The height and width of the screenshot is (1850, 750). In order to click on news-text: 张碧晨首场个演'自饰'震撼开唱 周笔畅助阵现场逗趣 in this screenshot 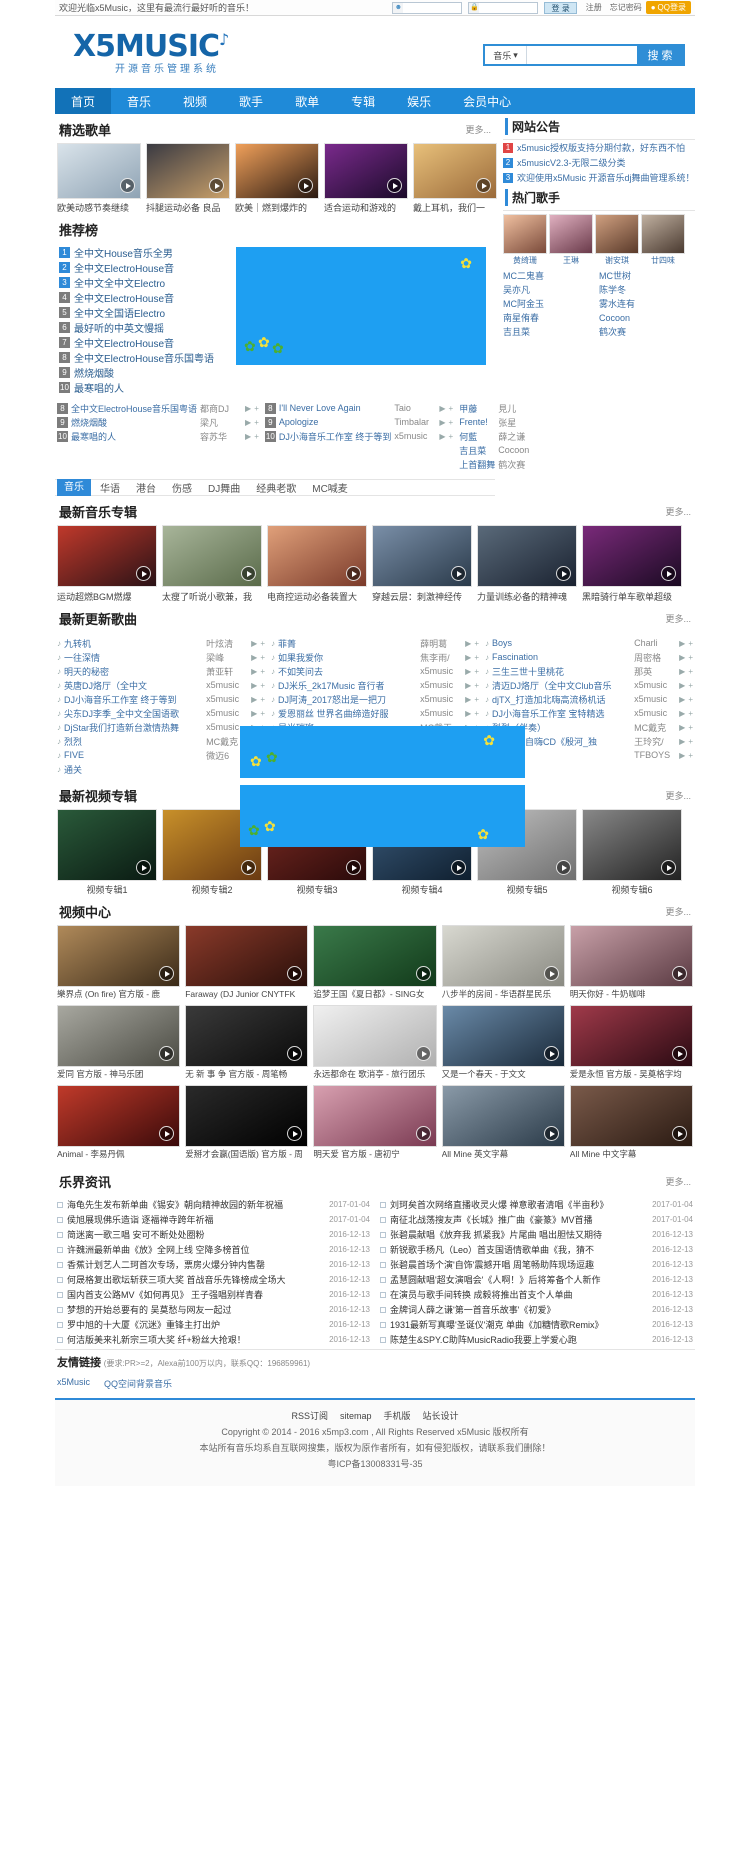, I will do `click(519, 1264)`.